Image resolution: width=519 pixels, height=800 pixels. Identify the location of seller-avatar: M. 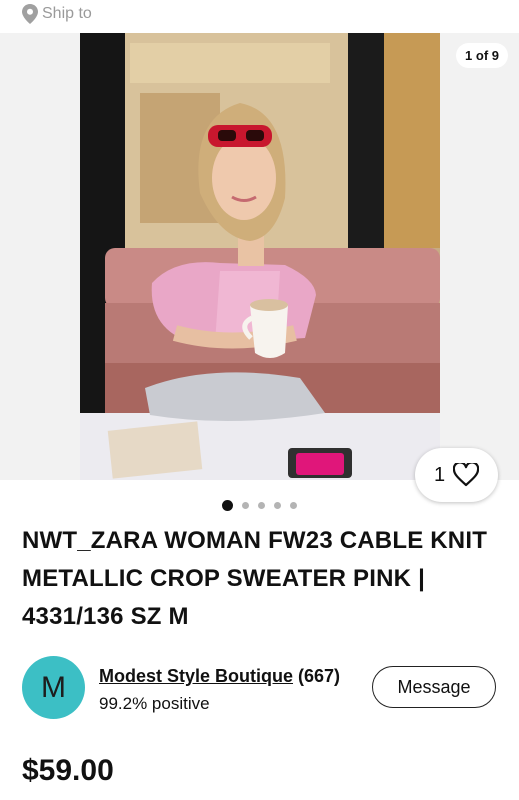
(53, 687).